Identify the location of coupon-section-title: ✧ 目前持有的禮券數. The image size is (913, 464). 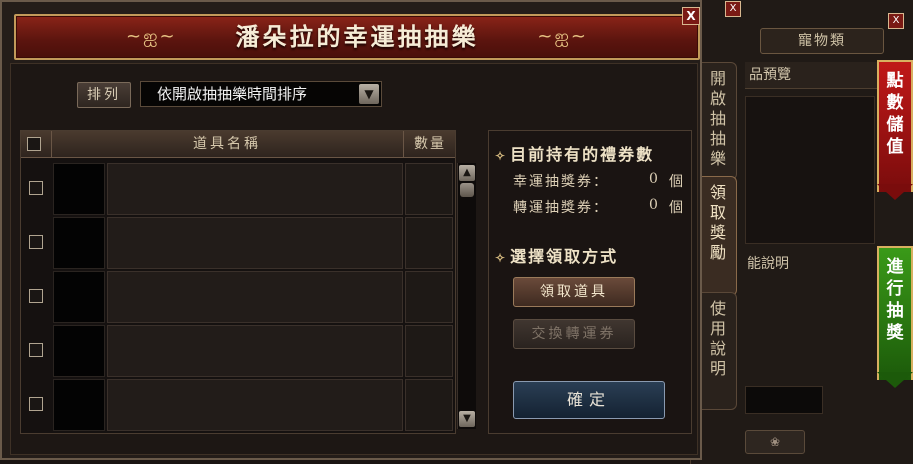
(574, 153).